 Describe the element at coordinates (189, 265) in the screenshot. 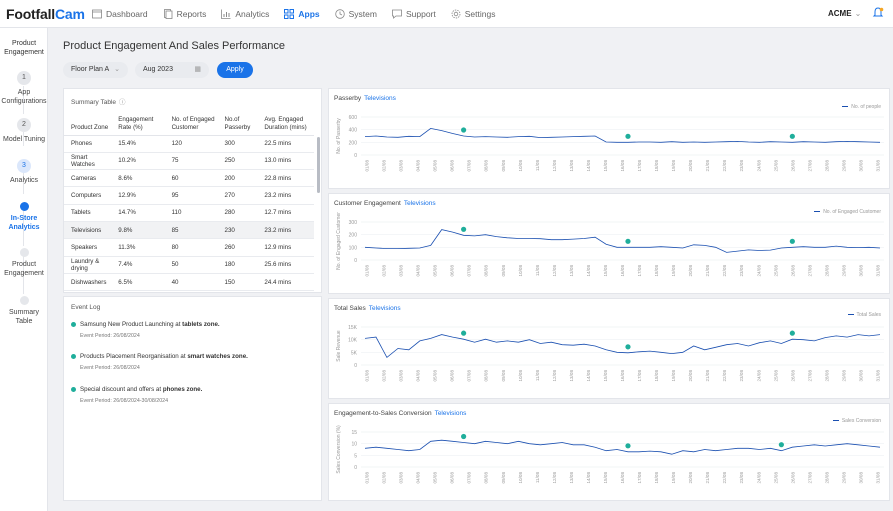

I see `table-row: Laundry & drying 7.4% 50 180 25.6 mins` at that location.